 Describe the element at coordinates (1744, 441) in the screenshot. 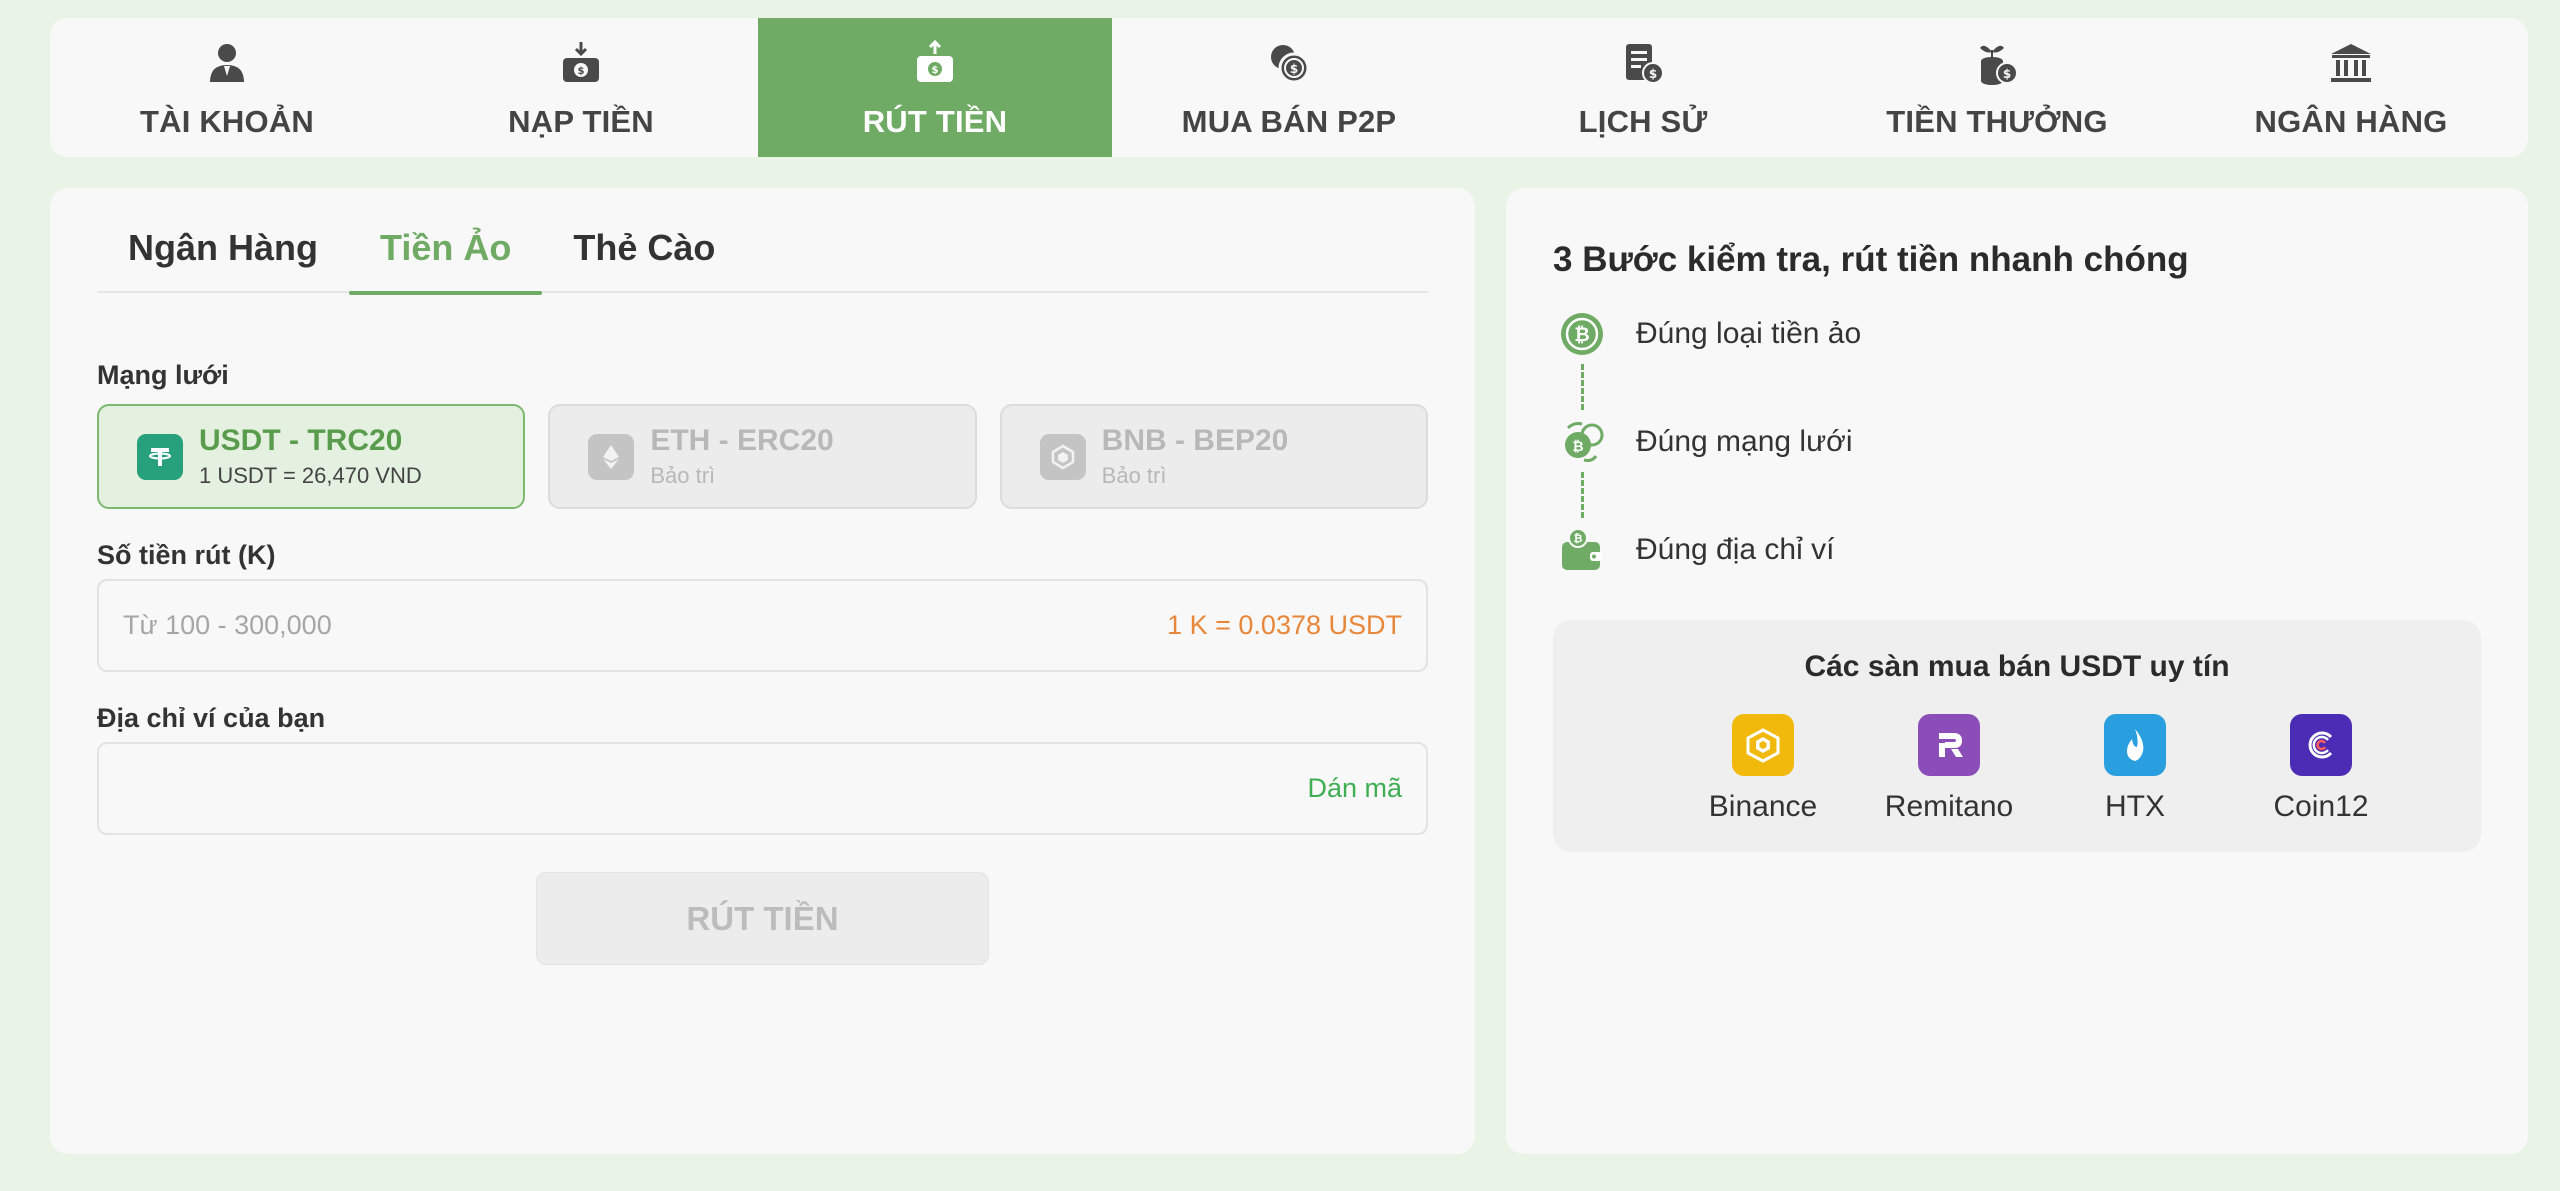

I see `step-label: Đúng mạng lưới` at that location.